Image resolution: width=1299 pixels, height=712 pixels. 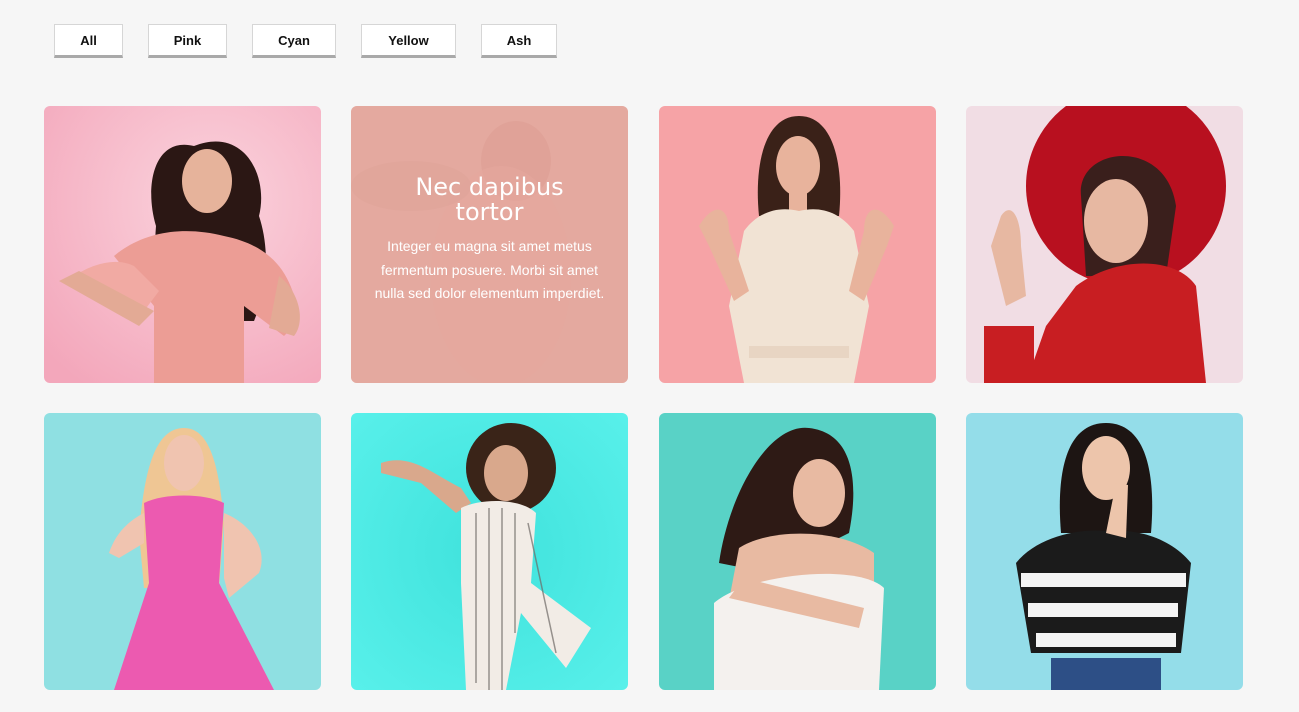 What do you see at coordinates (187, 41) in the screenshot?
I see `filter-pink-button: Pink` at bounding box center [187, 41].